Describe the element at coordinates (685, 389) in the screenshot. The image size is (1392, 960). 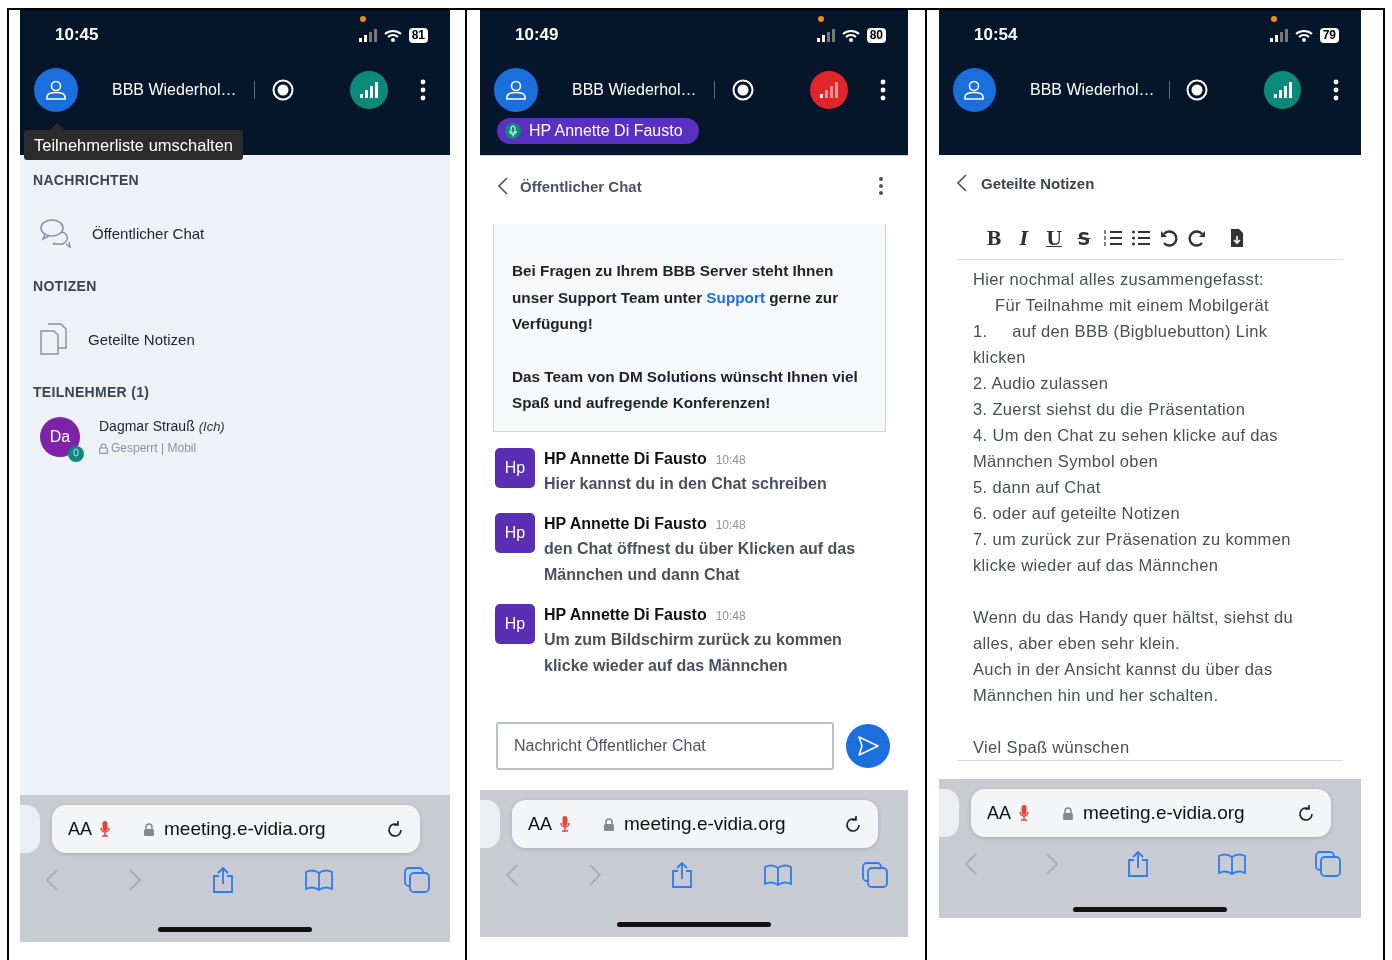
I see `welcome-paragraph: Das Team von DM Solutions wünscht Ihnen viel Spaß und aufregende Konferenzen!` at that location.